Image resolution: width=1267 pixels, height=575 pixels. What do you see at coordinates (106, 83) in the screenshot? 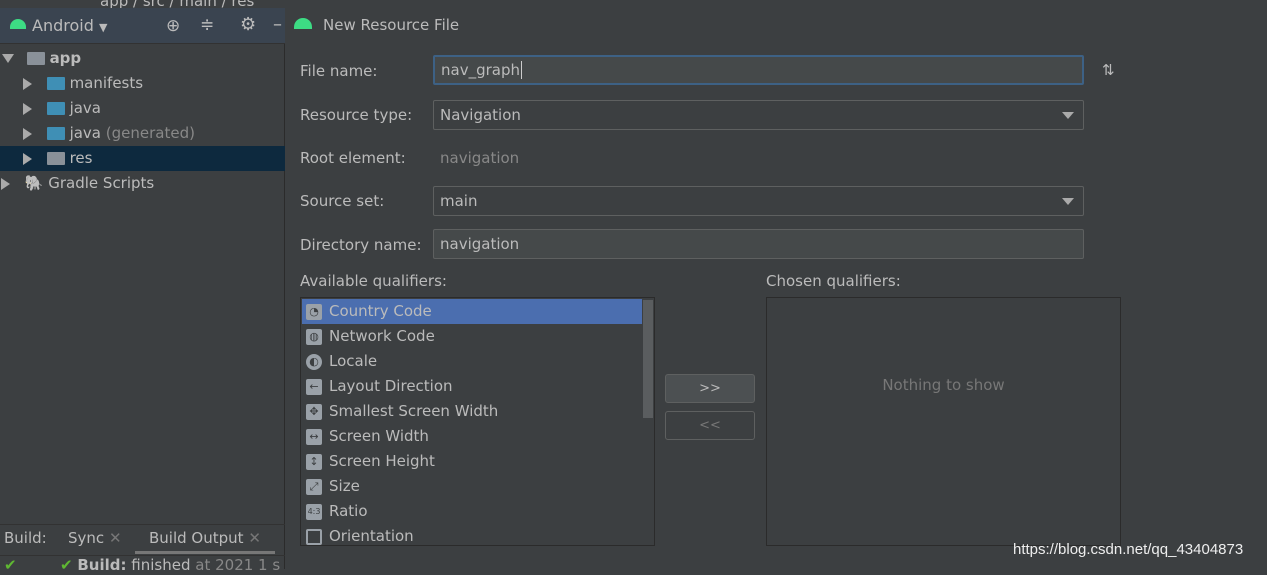
I see `tree-label: manifests` at bounding box center [106, 83].